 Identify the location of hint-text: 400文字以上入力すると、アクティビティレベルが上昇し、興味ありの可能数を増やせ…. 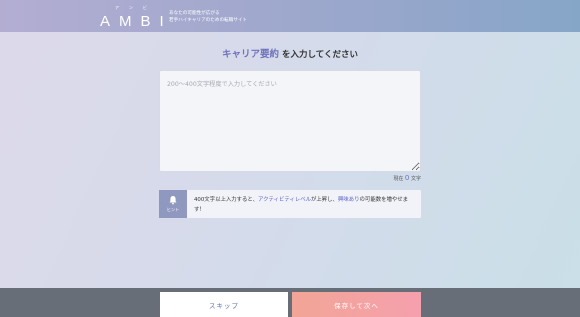
(304, 204).